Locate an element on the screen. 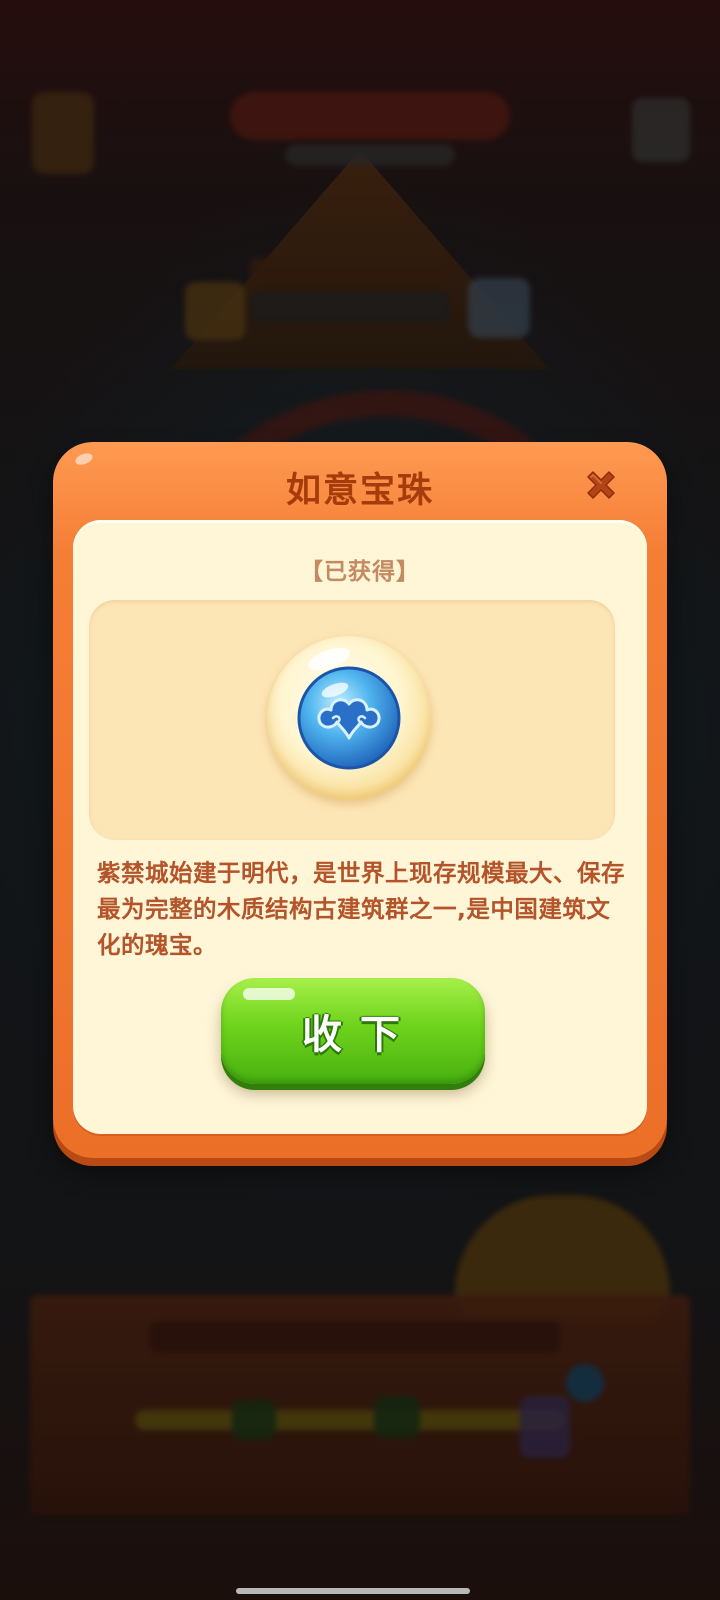  item-display-panel is located at coordinates (352, 720).